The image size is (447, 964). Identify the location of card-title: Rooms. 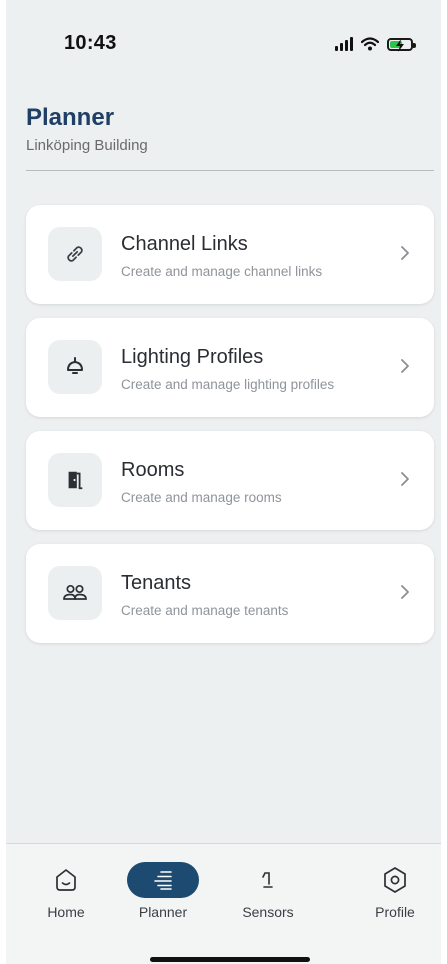
(153, 470).